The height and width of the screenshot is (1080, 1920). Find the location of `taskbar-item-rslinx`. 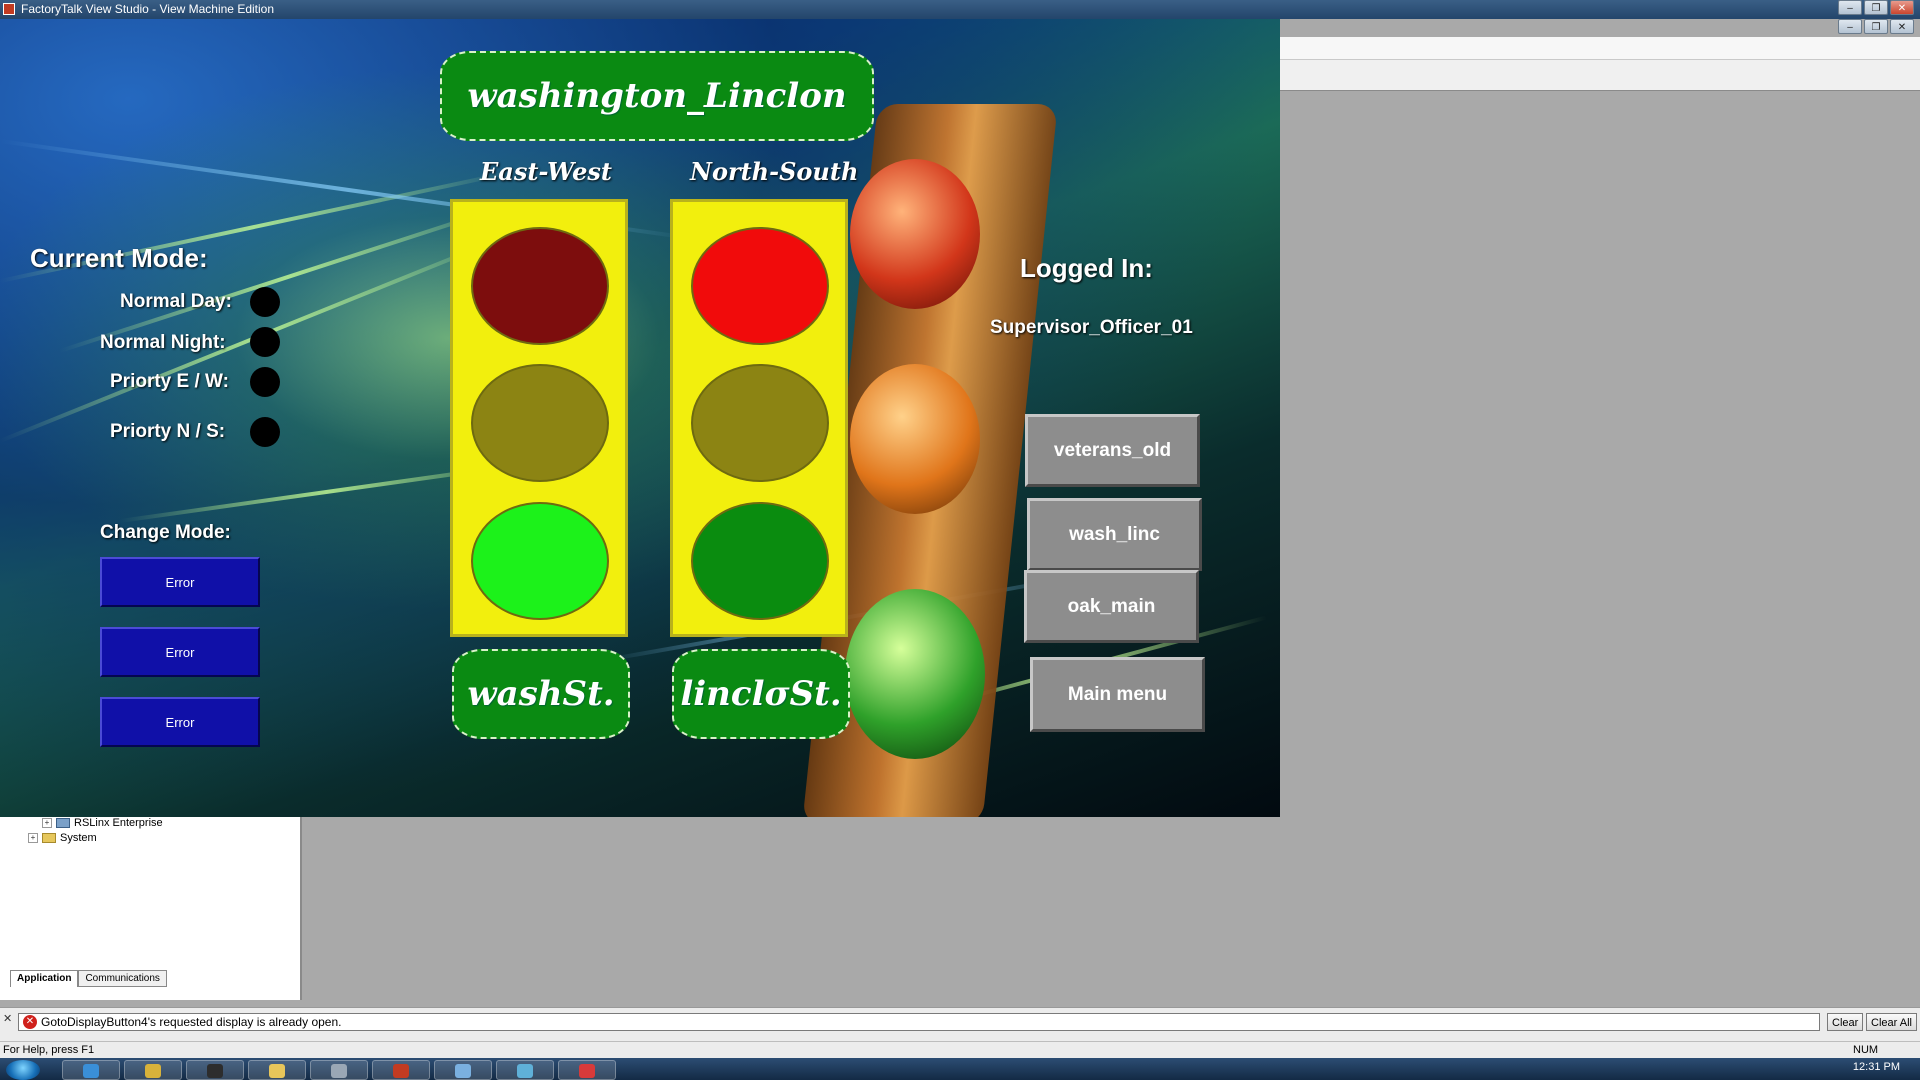

taskbar-item-rslinx is located at coordinates (215, 1070).